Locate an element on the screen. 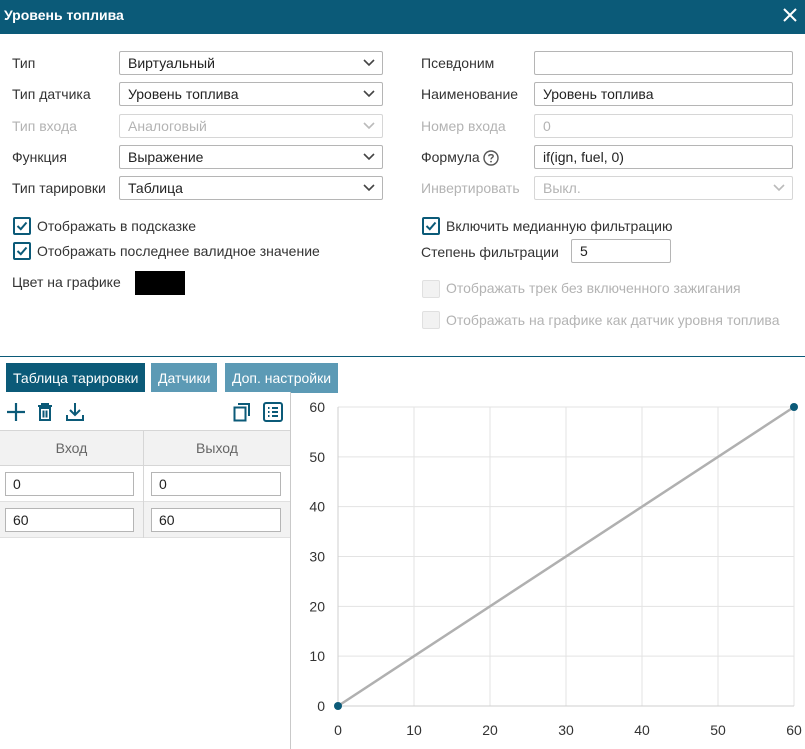 The image size is (805, 749). input-number-label: Номер входа is located at coordinates (463, 126).